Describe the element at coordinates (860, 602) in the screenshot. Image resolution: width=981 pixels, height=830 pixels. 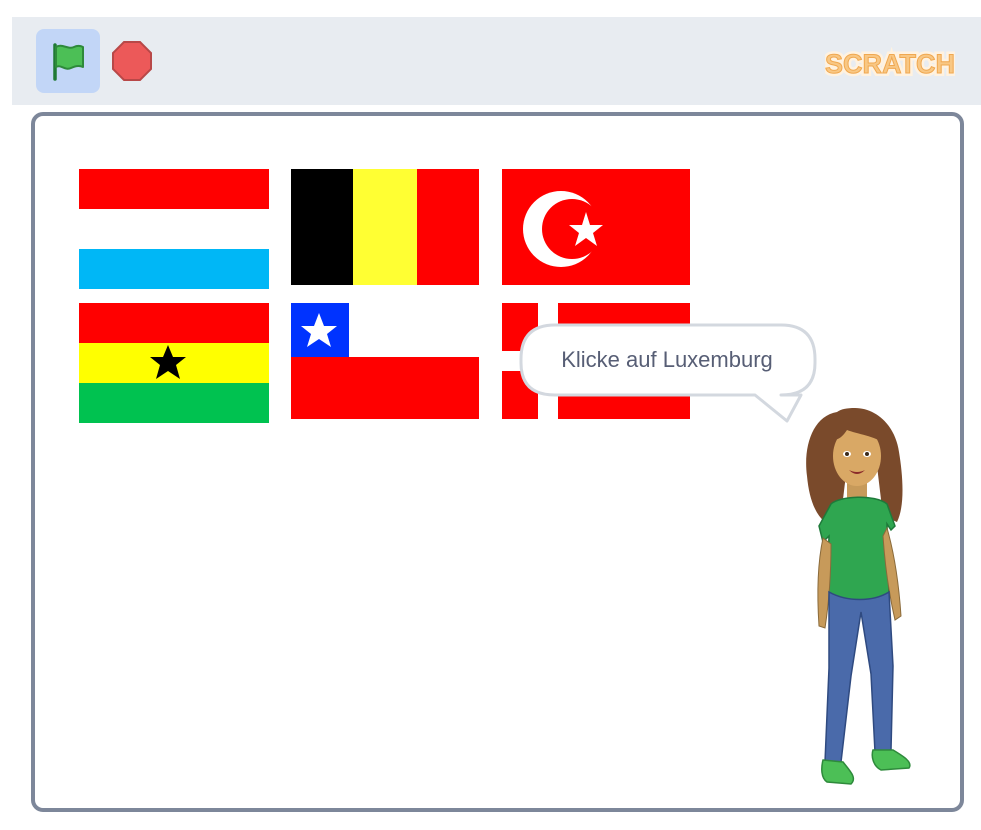
I see `girl-sprite` at that location.